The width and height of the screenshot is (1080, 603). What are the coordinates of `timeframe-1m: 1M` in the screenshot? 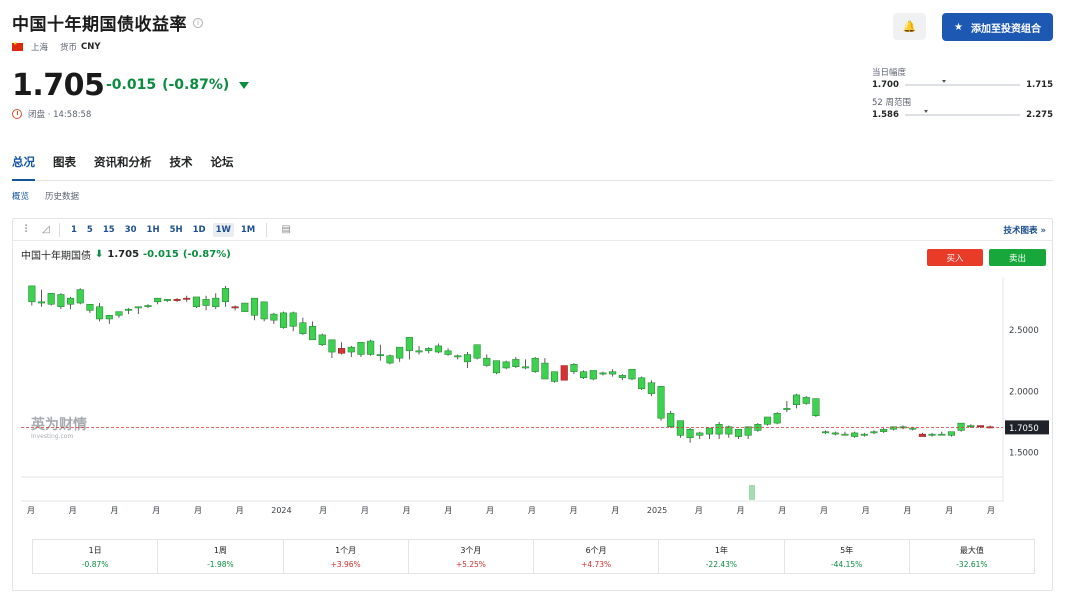 It's located at (248, 230).